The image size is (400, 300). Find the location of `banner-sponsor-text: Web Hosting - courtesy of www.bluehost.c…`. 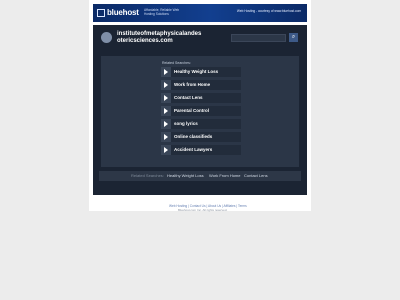

banner-sponsor-text: Web Hosting - courtesy of www.bluehost.c… is located at coordinates (268, 11).